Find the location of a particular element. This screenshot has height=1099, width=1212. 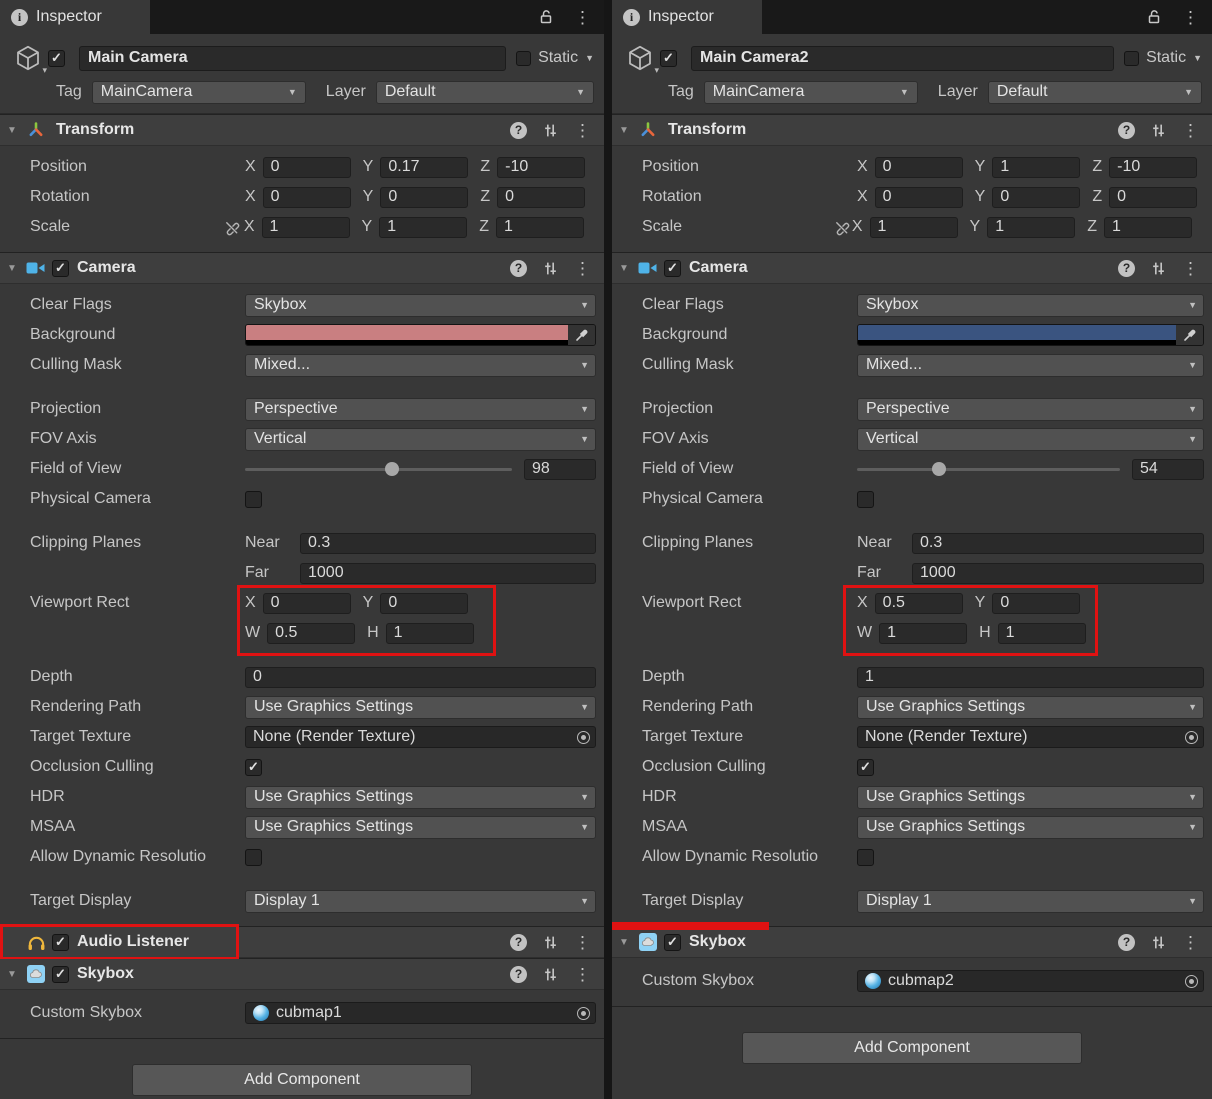

slider-handle is located at coordinates (391, 469).